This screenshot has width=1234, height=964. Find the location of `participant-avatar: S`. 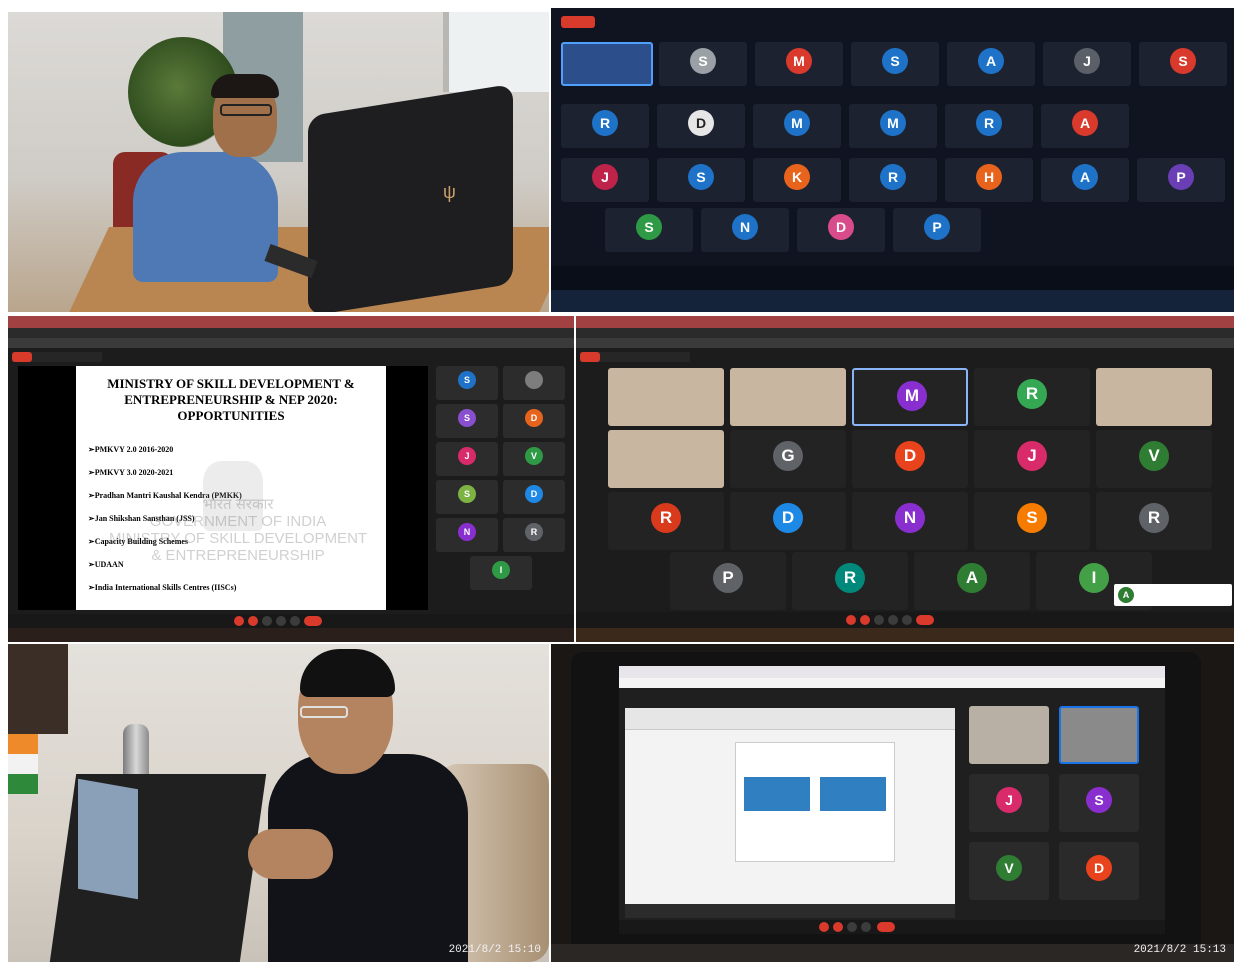

participant-avatar: S is located at coordinates (467, 418).